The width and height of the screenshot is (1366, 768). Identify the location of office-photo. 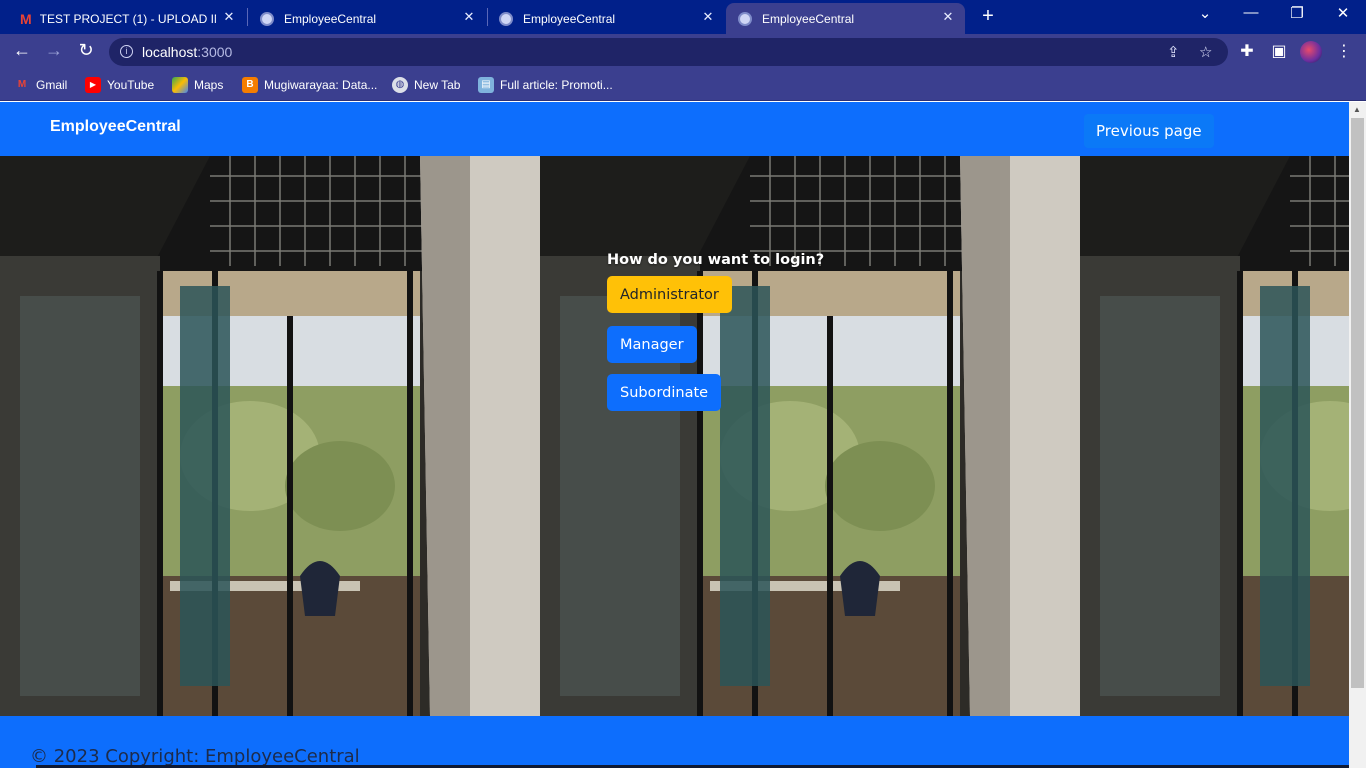
(1214, 436).